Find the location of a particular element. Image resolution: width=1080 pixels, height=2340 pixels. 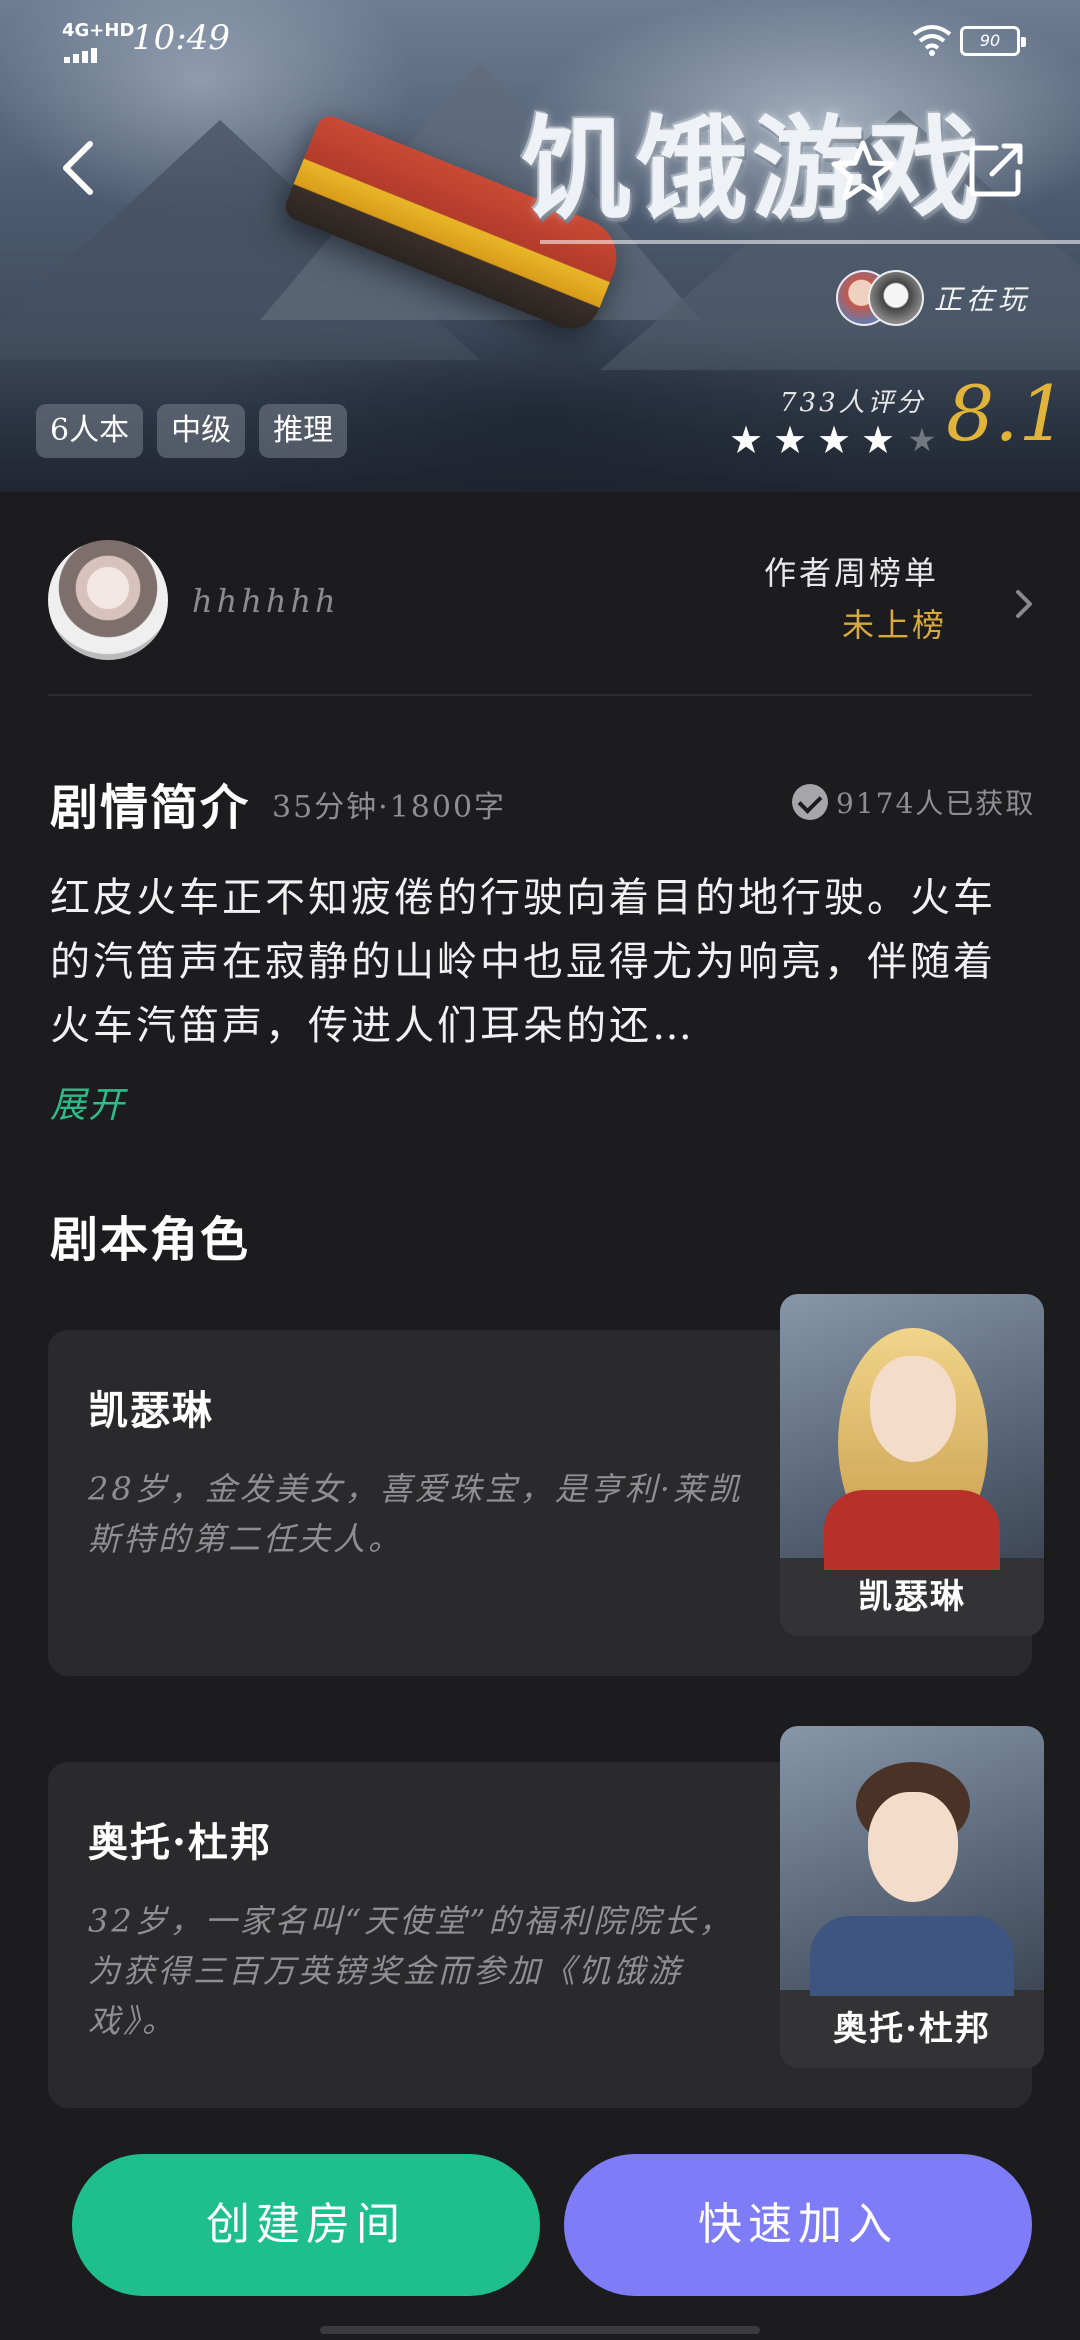

share-icon is located at coordinates (996, 170).